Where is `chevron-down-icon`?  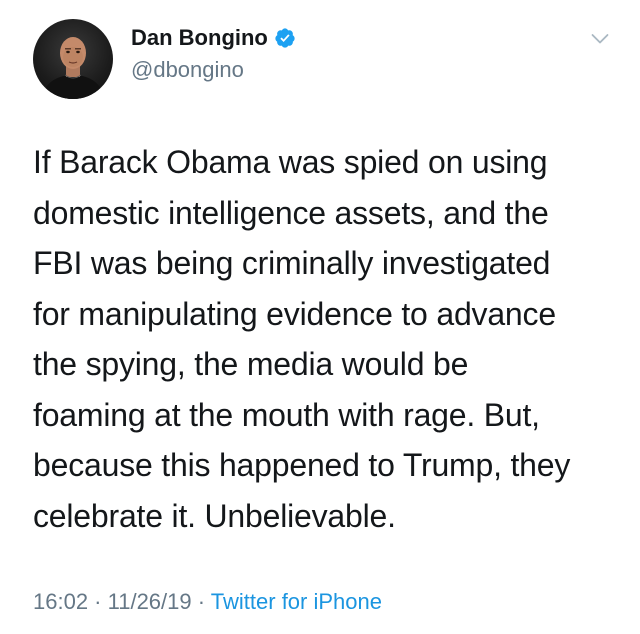 chevron-down-icon is located at coordinates (600, 39).